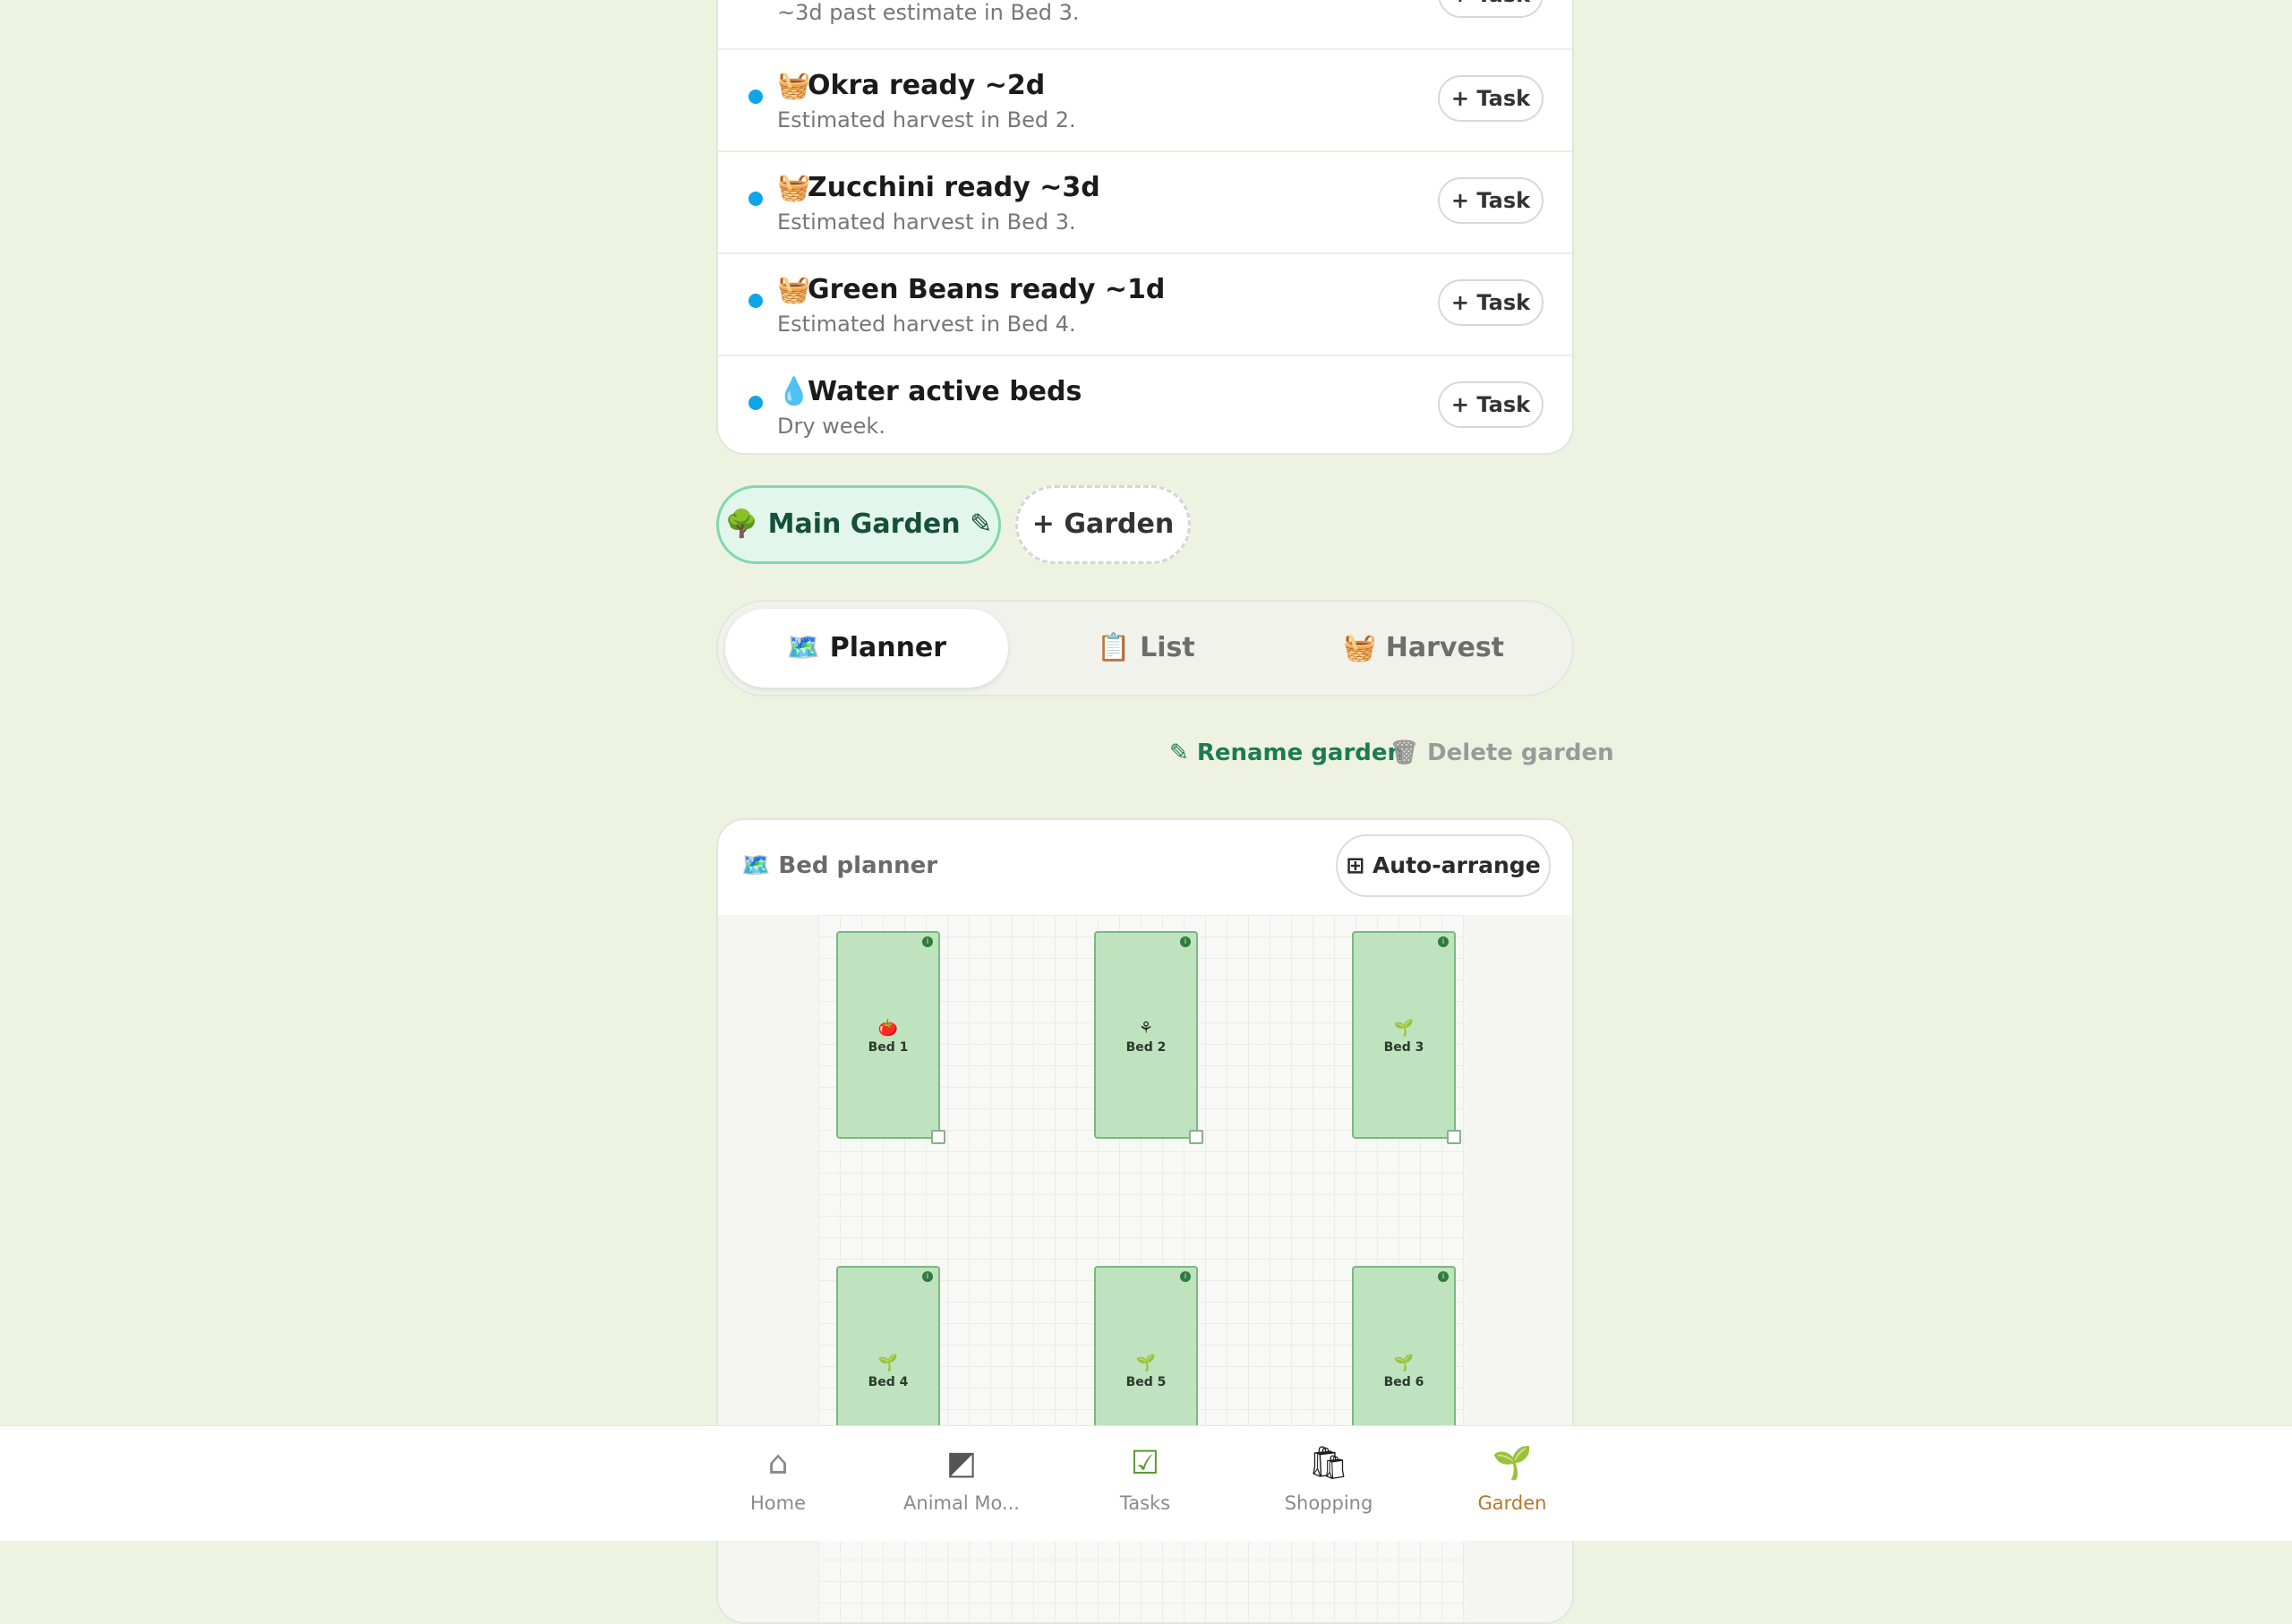 The width and height of the screenshot is (2292, 1624). I want to click on nav-garden: 🌱 Garden, so click(1512, 1483).